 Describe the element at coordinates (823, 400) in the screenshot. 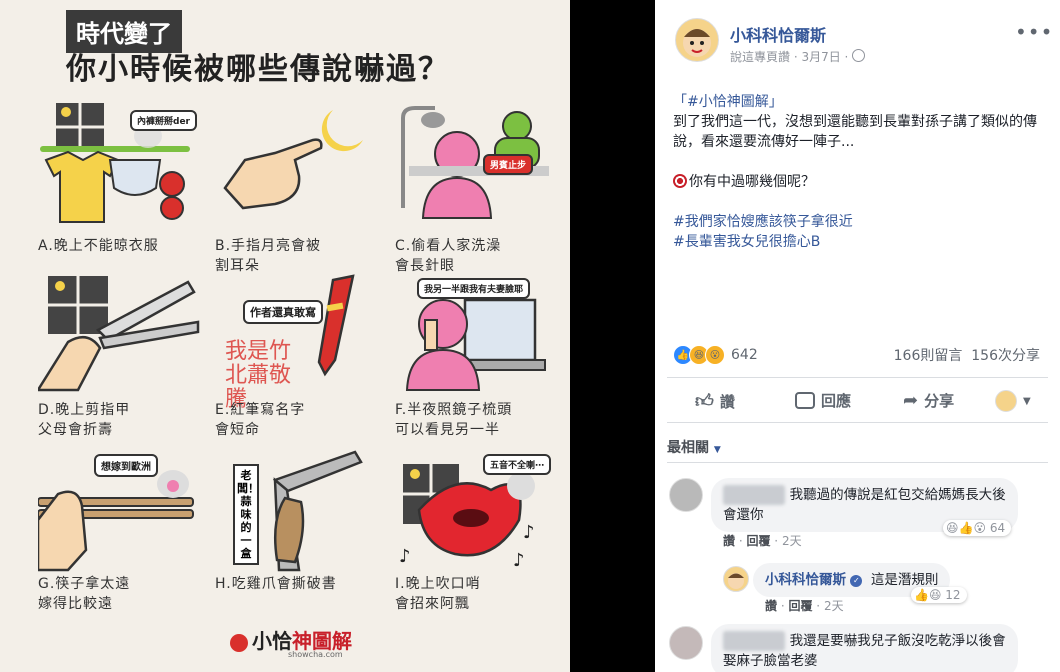

I see `comment-button: 回應` at that location.